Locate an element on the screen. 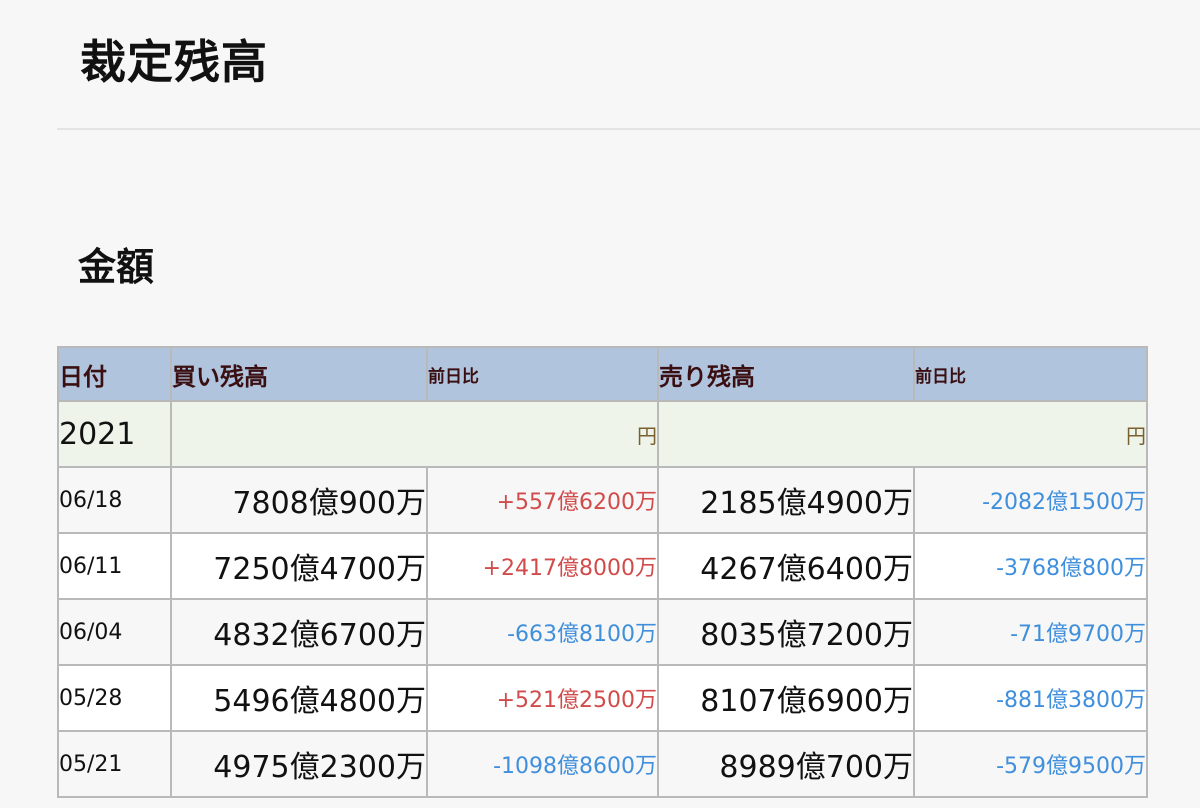  header-sell-balance: 売り残高 is located at coordinates (786, 374).